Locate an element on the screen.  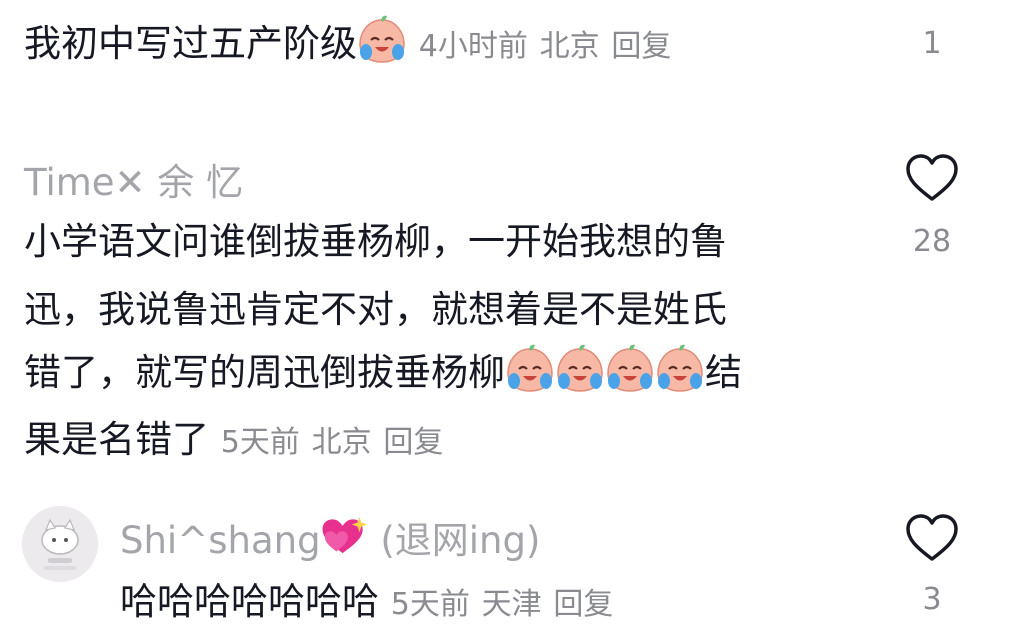
comment-3-like-count: 3 is located at coordinates (932, 599).